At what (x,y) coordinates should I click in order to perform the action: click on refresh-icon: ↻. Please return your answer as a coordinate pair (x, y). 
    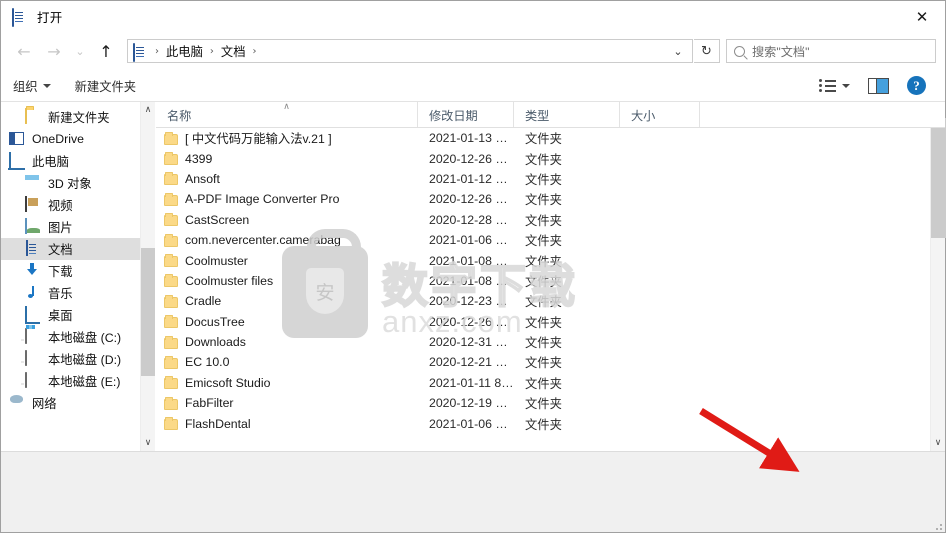
    Looking at the image, I should click on (707, 51).